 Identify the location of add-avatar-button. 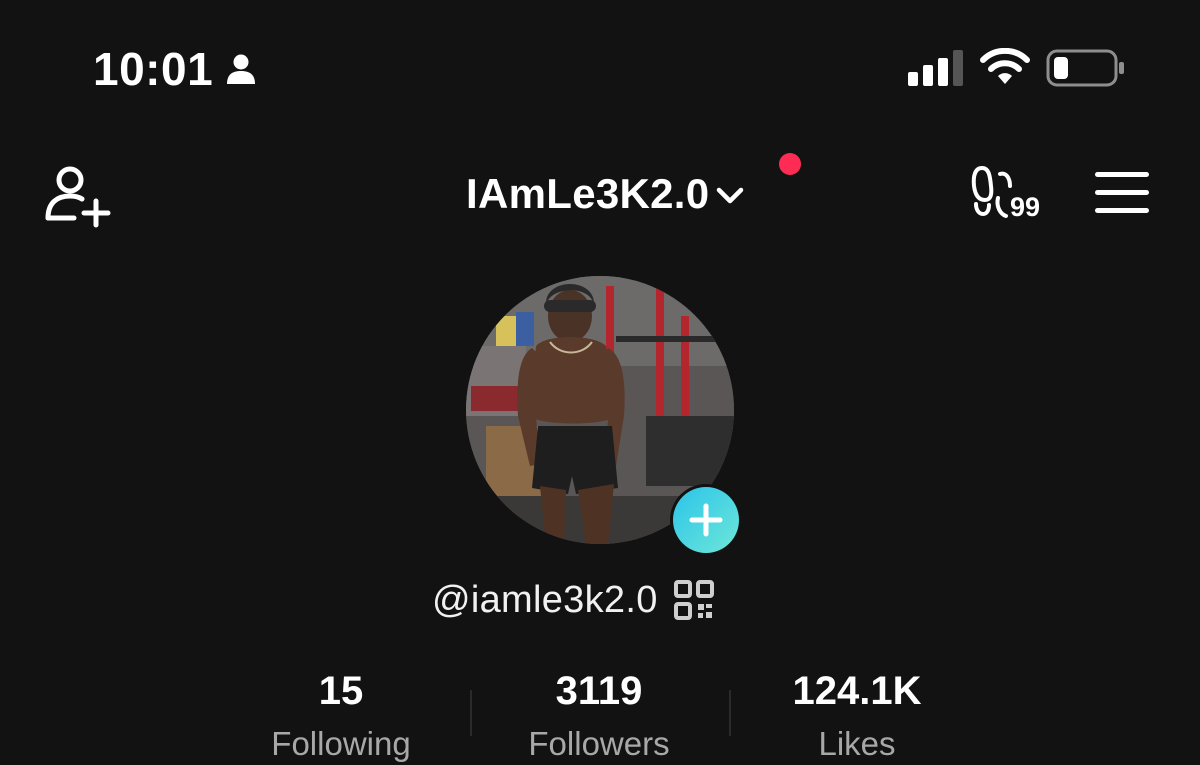
(706, 520).